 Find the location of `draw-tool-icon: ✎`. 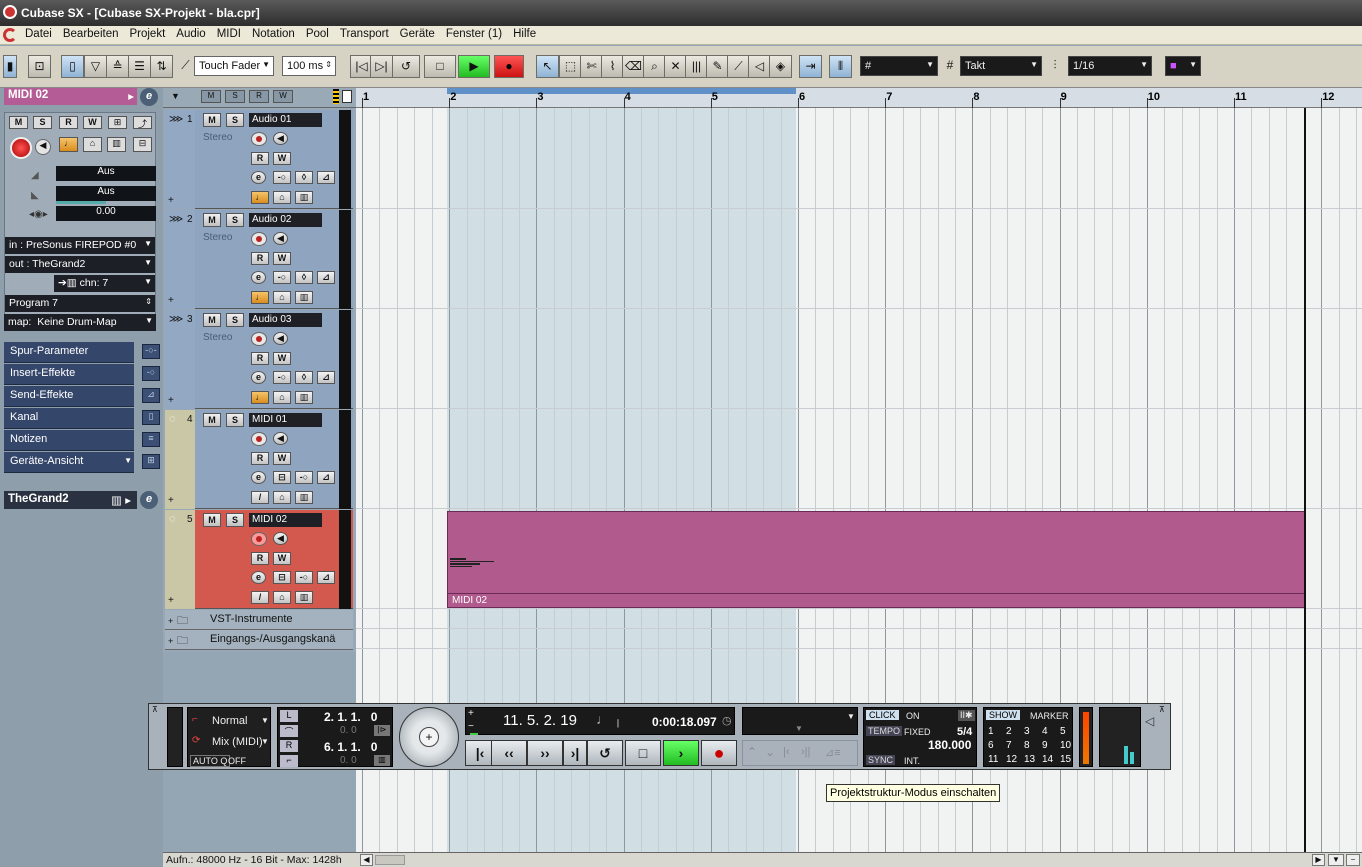

draw-tool-icon: ✎ is located at coordinates (717, 66).